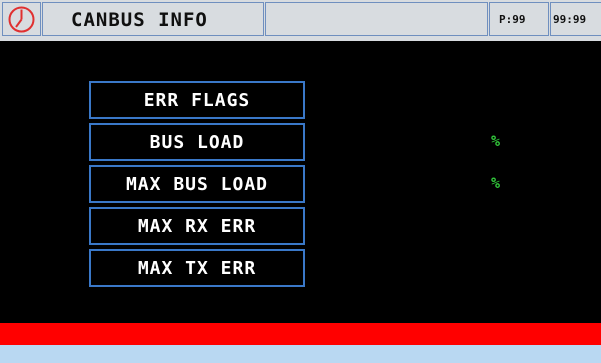 The width and height of the screenshot is (601, 363). What do you see at coordinates (197, 100) in the screenshot?
I see `err-flags-button: ERR FLAGS` at bounding box center [197, 100].